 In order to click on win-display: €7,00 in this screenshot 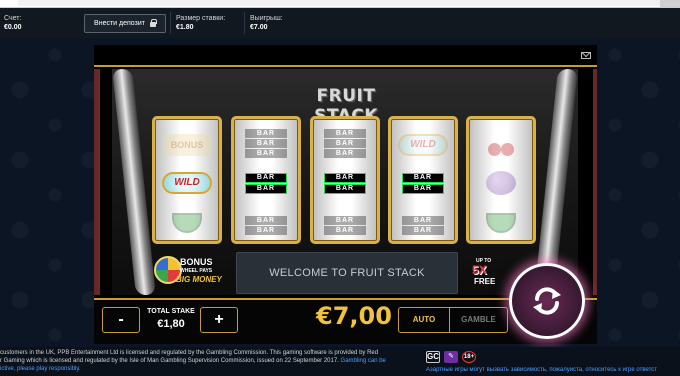, I will do `click(354, 316)`.